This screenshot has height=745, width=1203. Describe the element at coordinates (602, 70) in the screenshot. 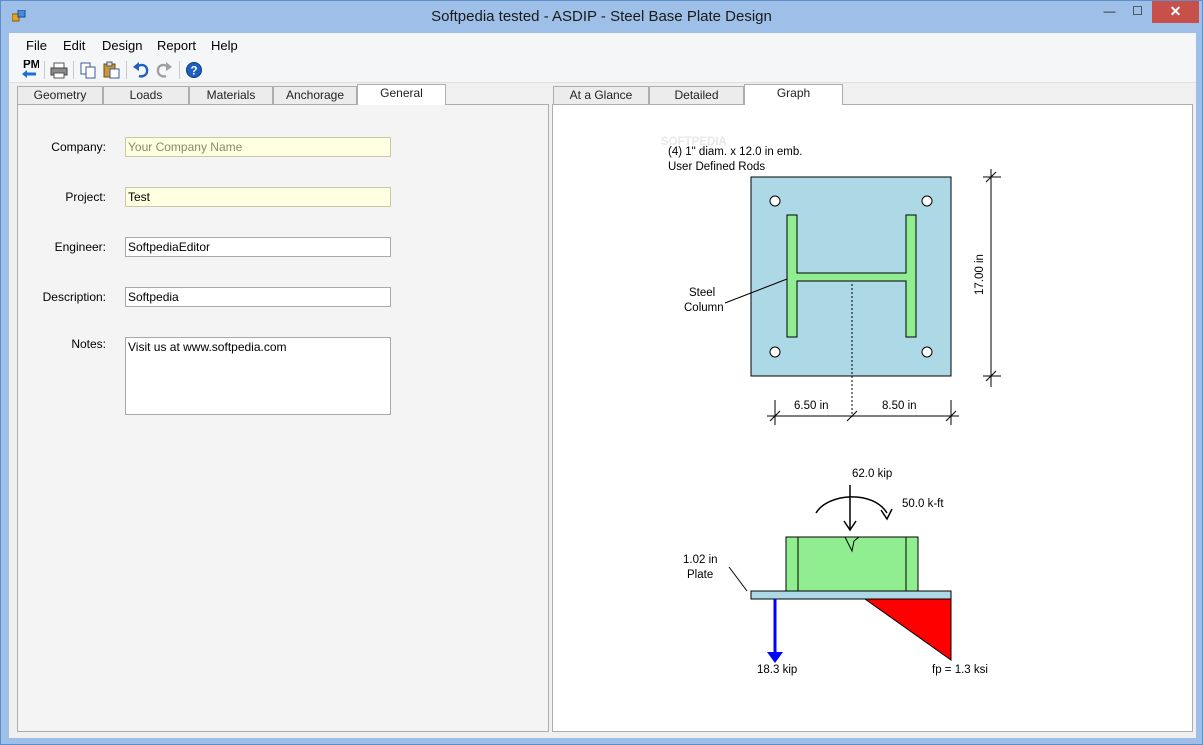

I see `toolbar: PM ?` at that location.